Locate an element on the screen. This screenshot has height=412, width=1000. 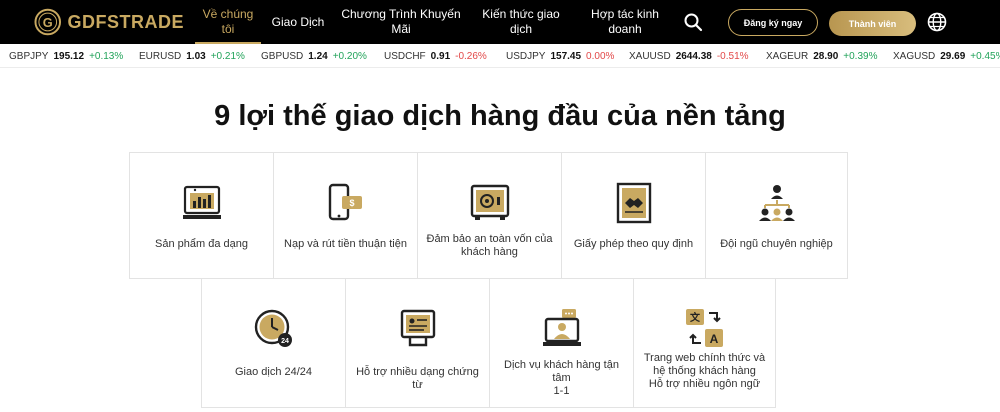
feature-card: Giấy phép theo quy định is located at coordinates (633, 215).